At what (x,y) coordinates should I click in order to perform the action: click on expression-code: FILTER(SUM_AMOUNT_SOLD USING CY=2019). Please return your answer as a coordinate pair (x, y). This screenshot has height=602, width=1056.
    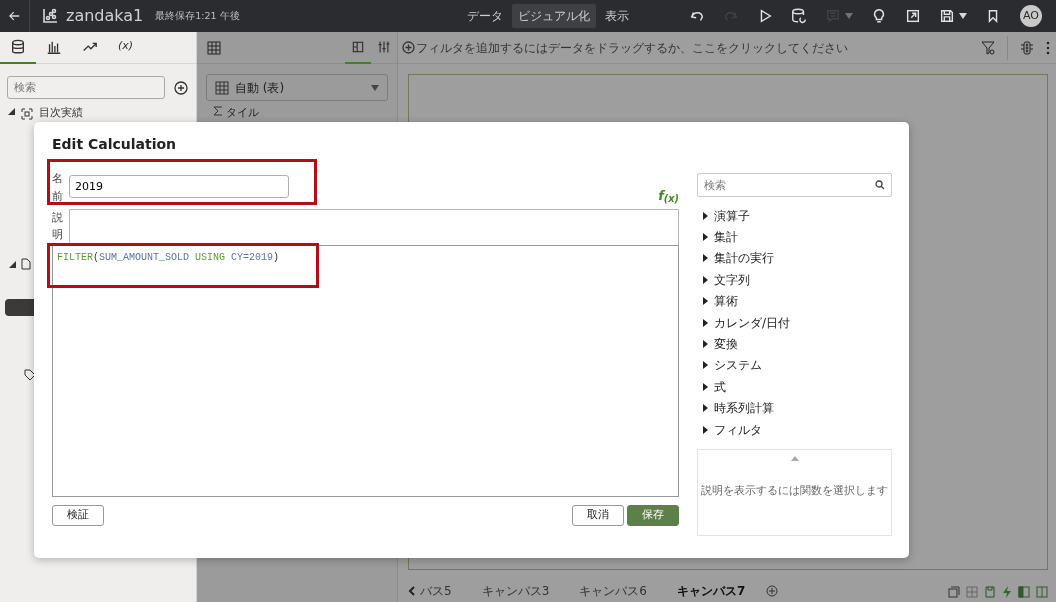
    Looking at the image, I should click on (168, 257).